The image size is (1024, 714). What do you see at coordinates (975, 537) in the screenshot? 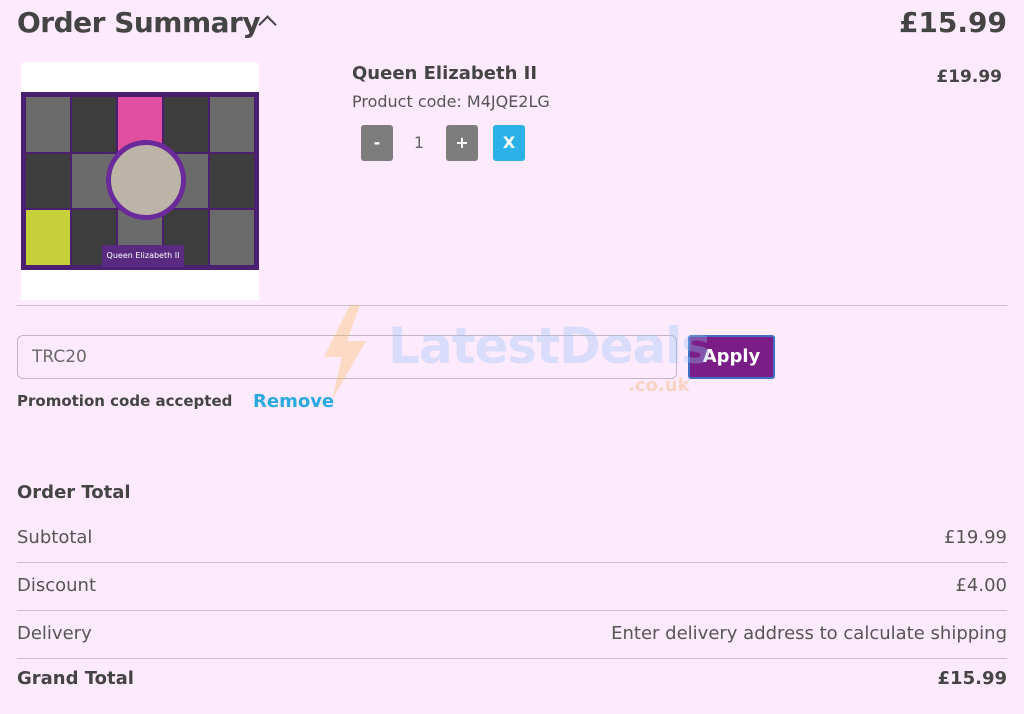
I see `subtotal-value: £19.99` at bounding box center [975, 537].